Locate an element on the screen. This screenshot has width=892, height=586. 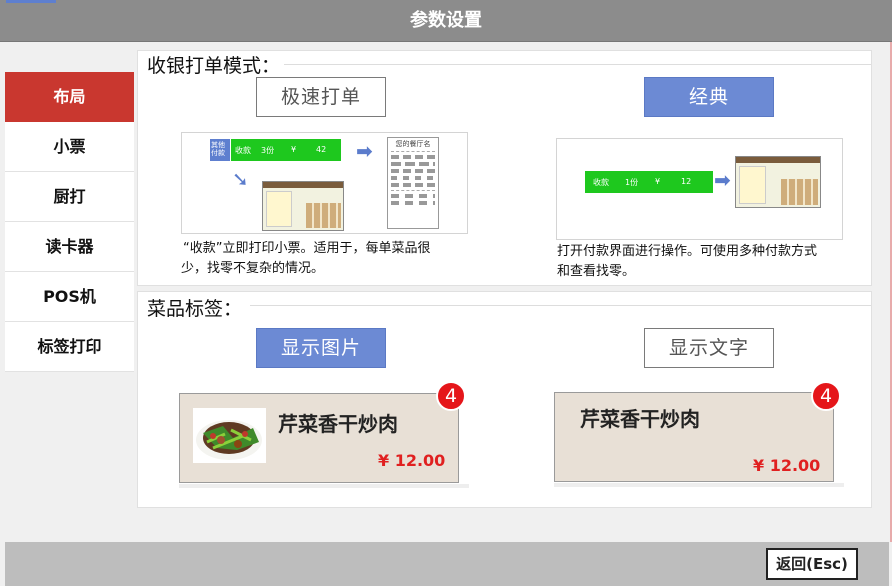
classic-mode-preview: 收款 1份 ¥ 12 ➡ is located at coordinates (699, 189).